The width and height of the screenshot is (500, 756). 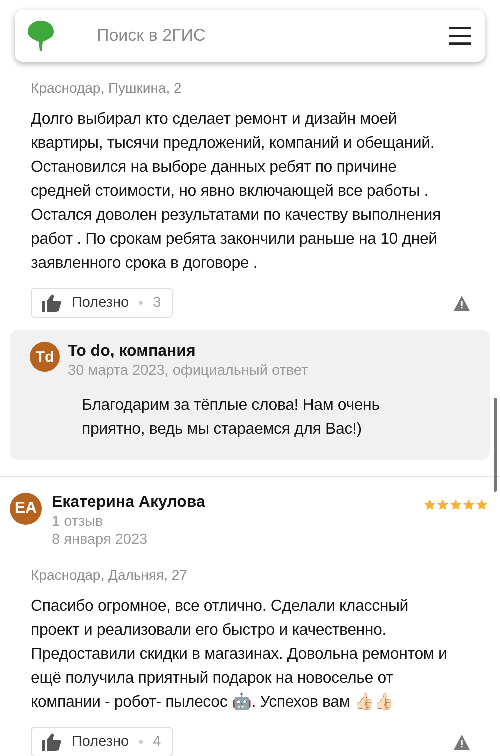 I want to click on review-address: Краснодар, Дальняя, 27, so click(x=109, y=575).